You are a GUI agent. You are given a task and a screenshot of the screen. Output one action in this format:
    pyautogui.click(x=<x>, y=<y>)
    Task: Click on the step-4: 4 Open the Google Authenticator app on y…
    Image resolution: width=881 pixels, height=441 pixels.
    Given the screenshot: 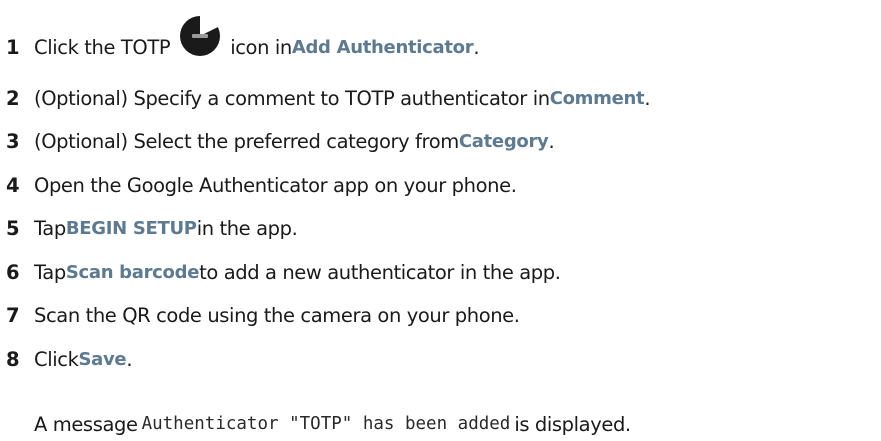 What is the action you would take?
    pyautogui.click(x=261, y=185)
    